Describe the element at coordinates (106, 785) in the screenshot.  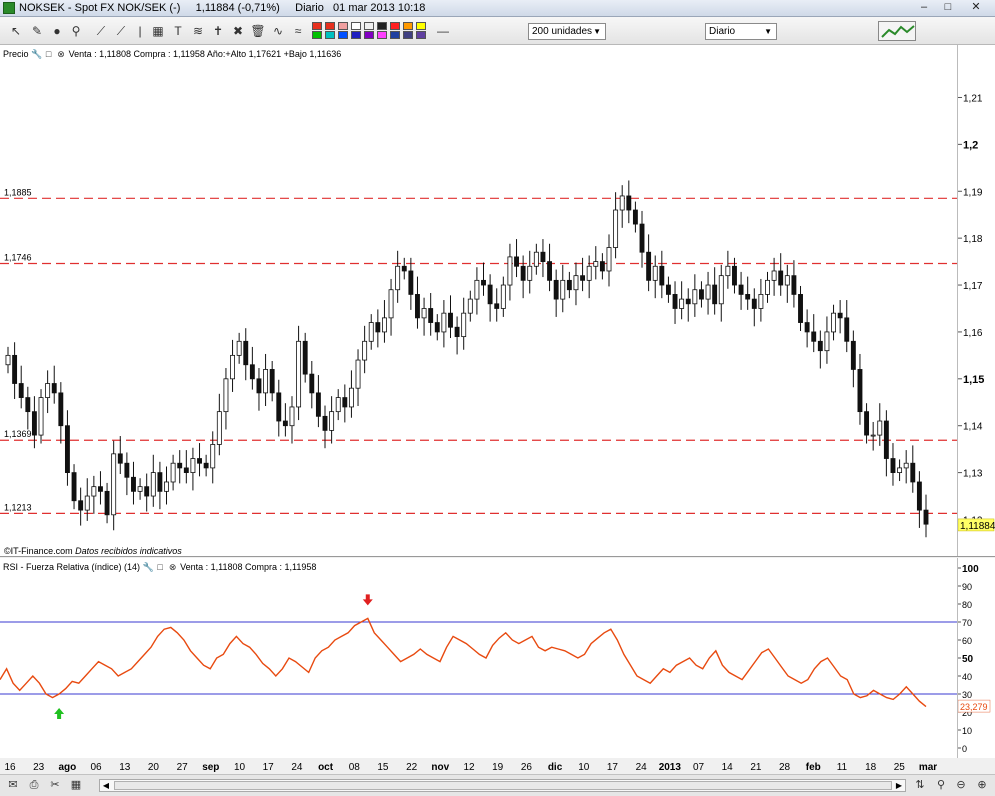
I see `scroll-left-icon: ◀` at that location.